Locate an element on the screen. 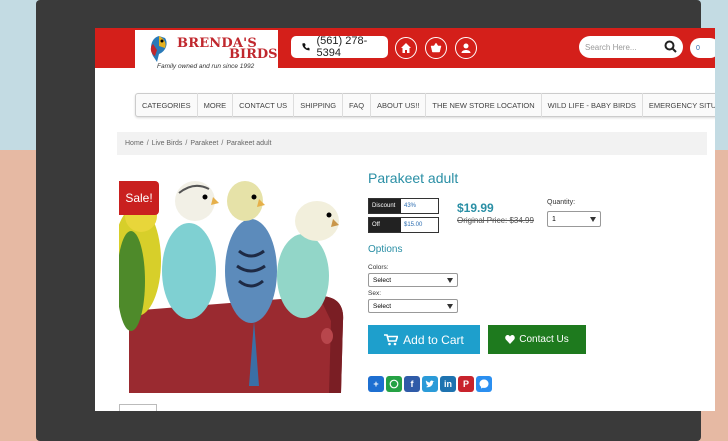 Image resolution: width=728 pixels, height=441 pixels. search-icon is located at coordinates (670, 46).